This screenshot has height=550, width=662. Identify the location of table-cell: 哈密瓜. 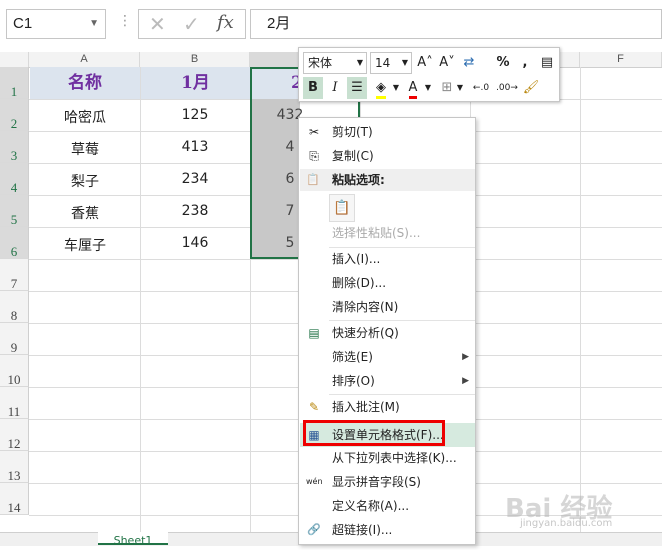
(85, 117).